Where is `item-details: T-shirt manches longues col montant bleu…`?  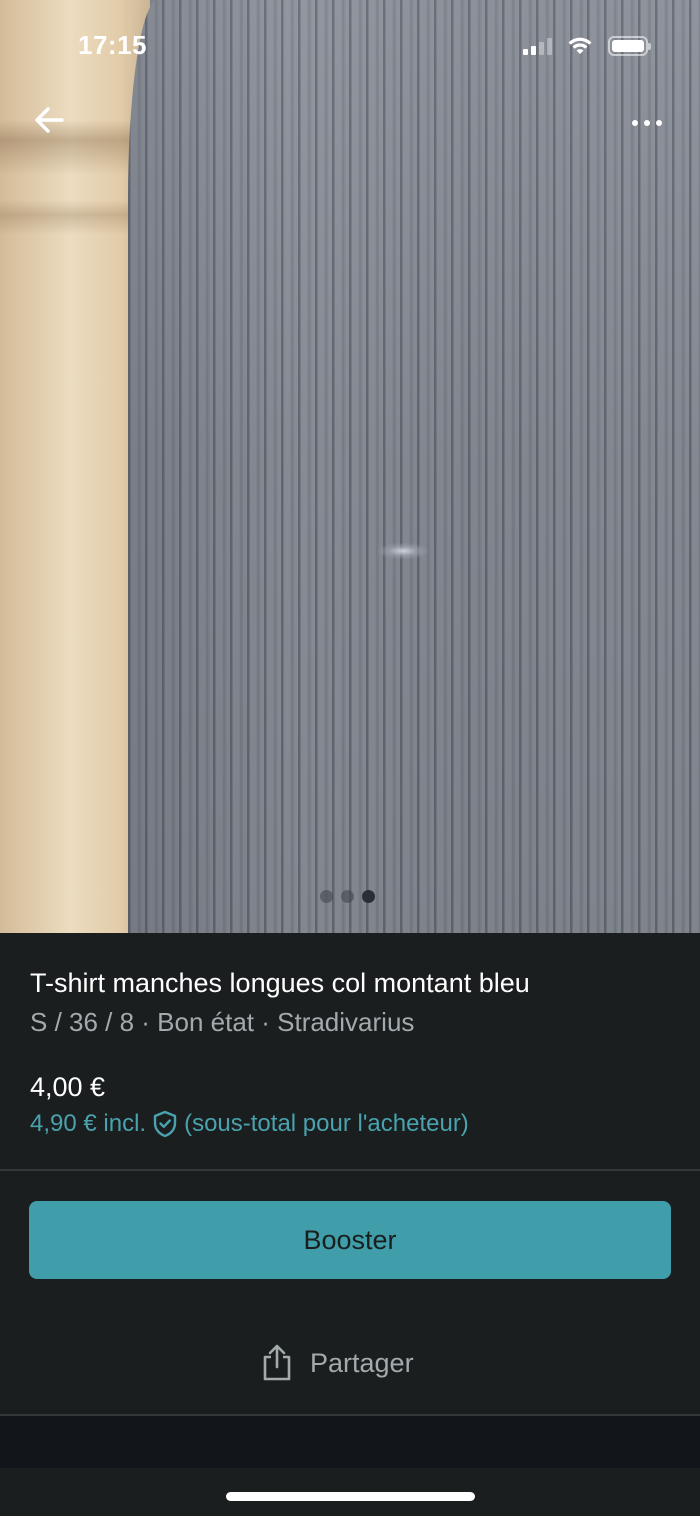 item-details: T-shirt manches longues col montant bleu… is located at coordinates (350, 1002).